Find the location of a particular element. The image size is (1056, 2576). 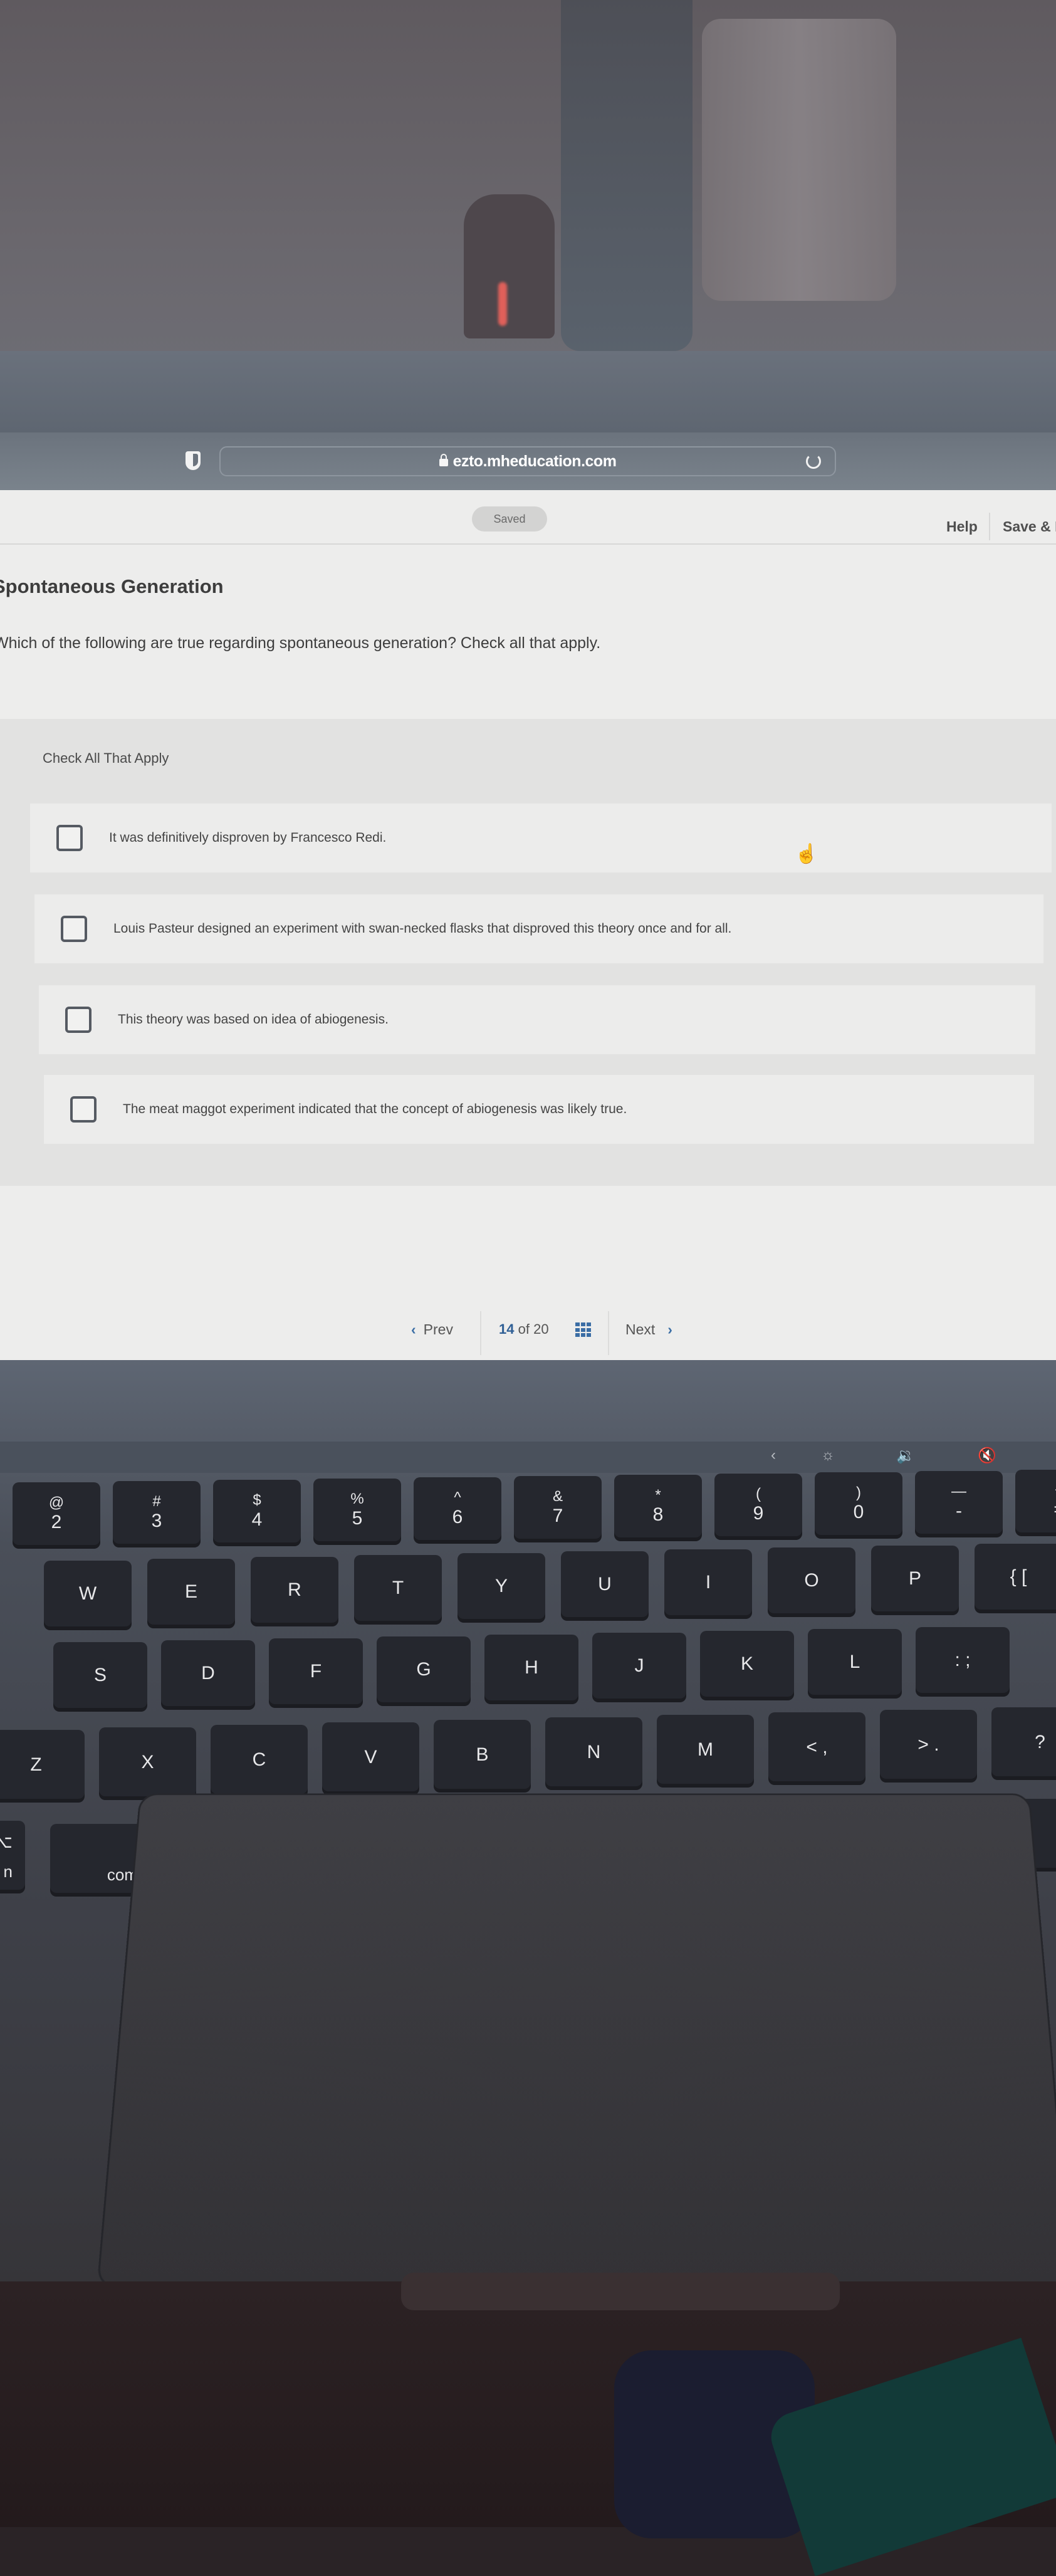

key-main-label: 7 is located at coordinates (557, 1515).